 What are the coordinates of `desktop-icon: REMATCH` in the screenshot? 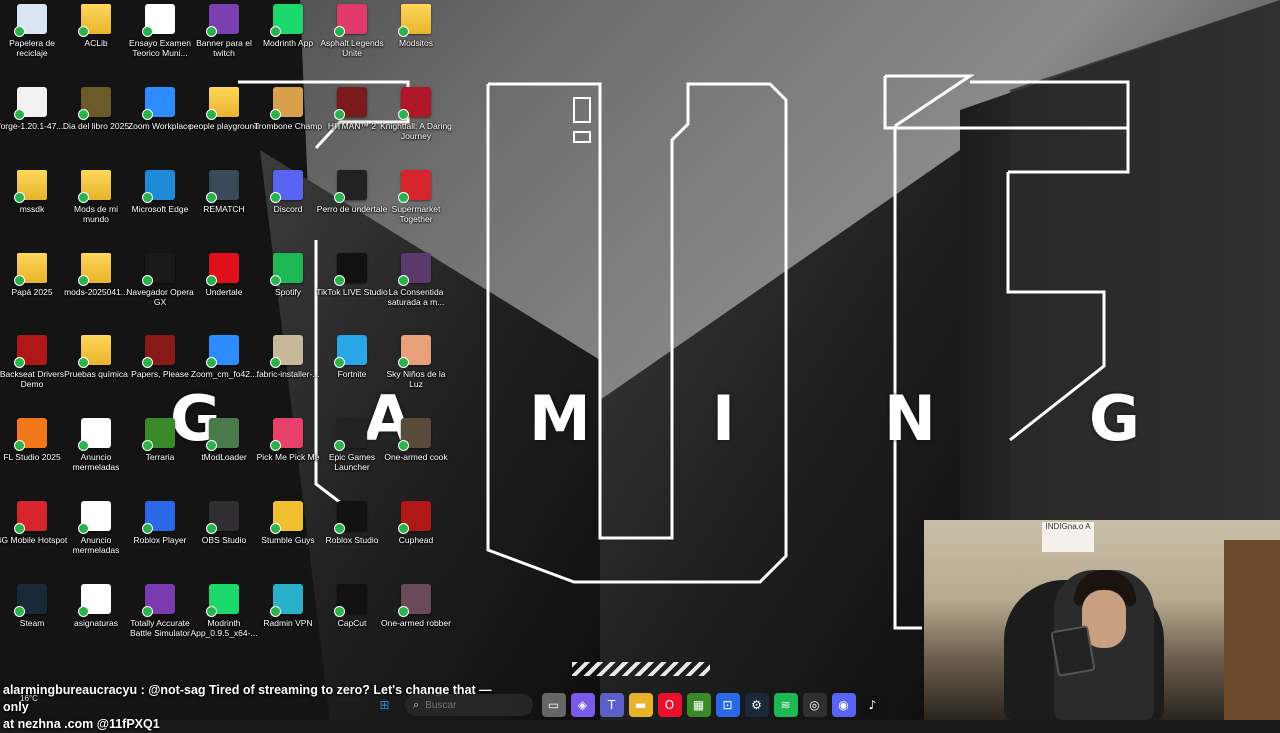 It's located at (224, 211).